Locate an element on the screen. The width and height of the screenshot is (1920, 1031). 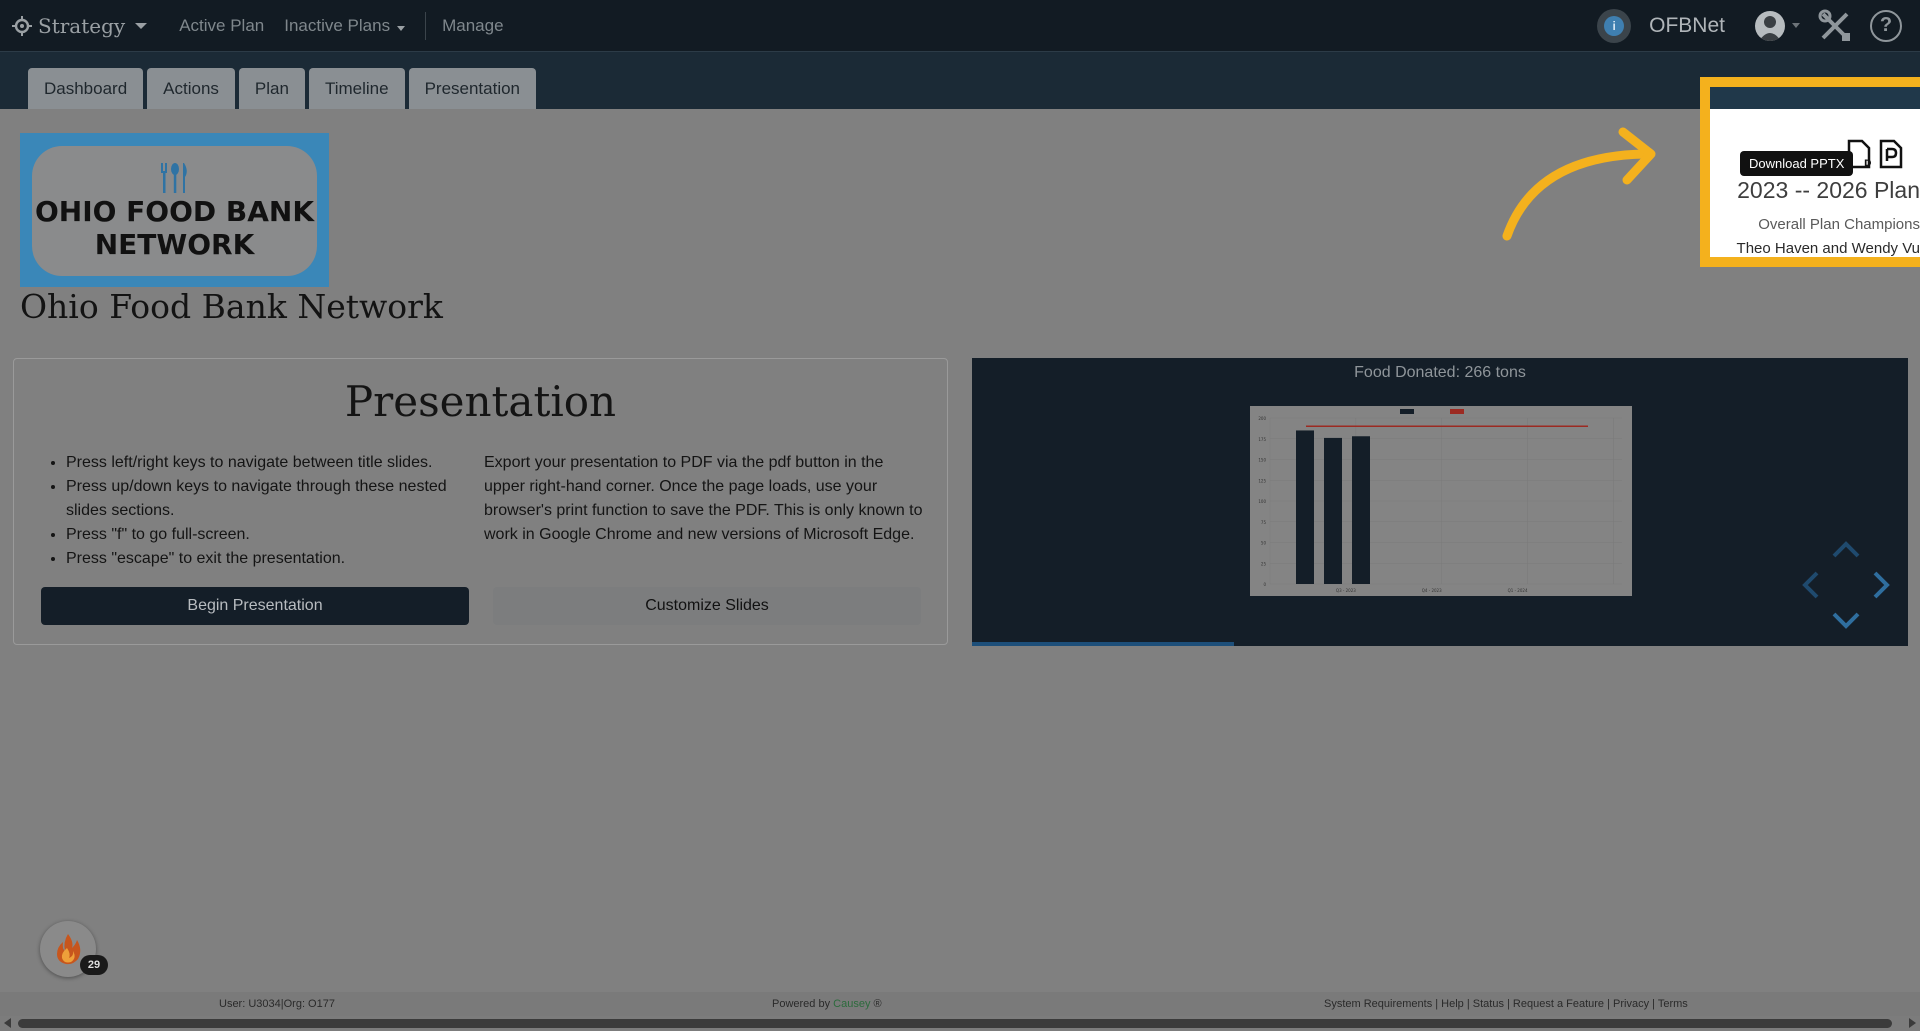
help-icon: ? is located at coordinates (1886, 25).